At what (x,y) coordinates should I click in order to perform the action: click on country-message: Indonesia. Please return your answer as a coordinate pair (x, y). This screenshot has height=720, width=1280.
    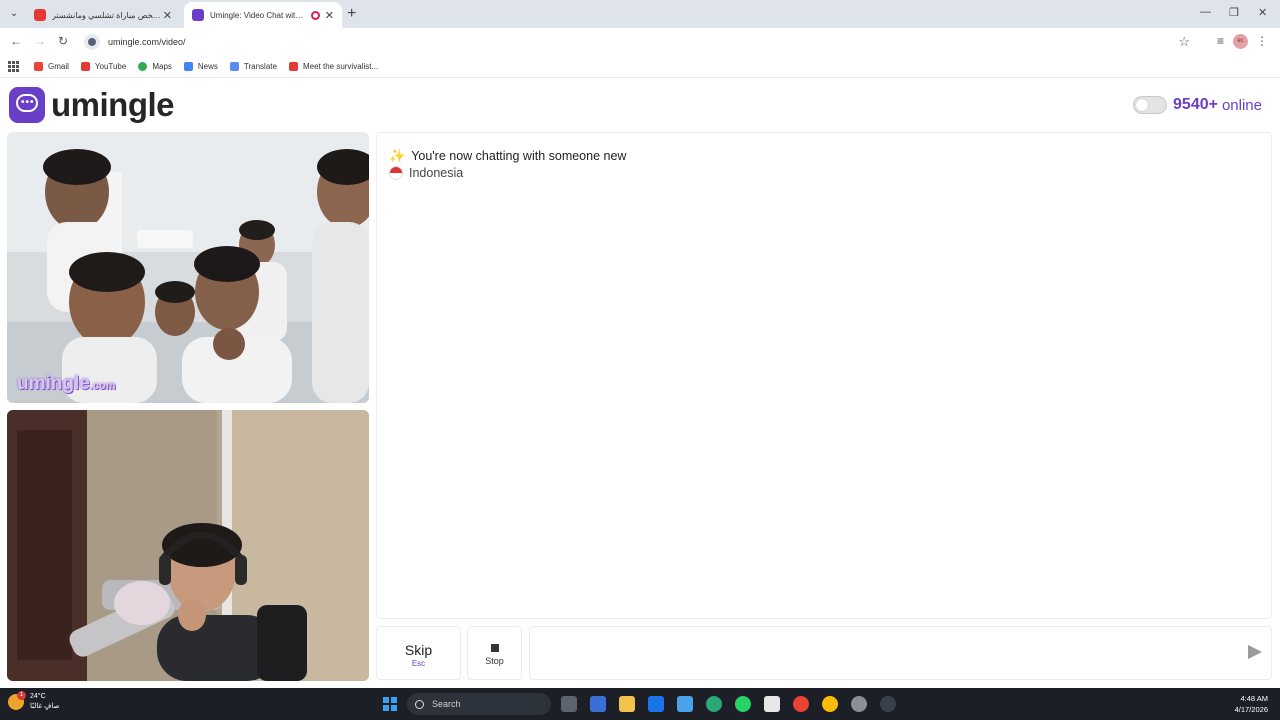
    Looking at the image, I should click on (426, 173).